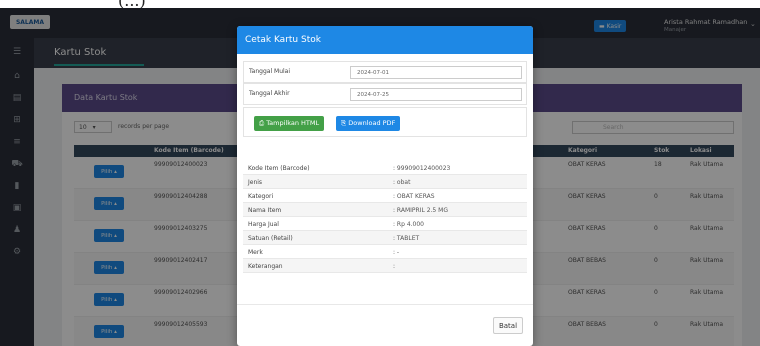 This screenshot has height=346, width=760. I want to click on top-heading-text: (...), so click(132, 4).